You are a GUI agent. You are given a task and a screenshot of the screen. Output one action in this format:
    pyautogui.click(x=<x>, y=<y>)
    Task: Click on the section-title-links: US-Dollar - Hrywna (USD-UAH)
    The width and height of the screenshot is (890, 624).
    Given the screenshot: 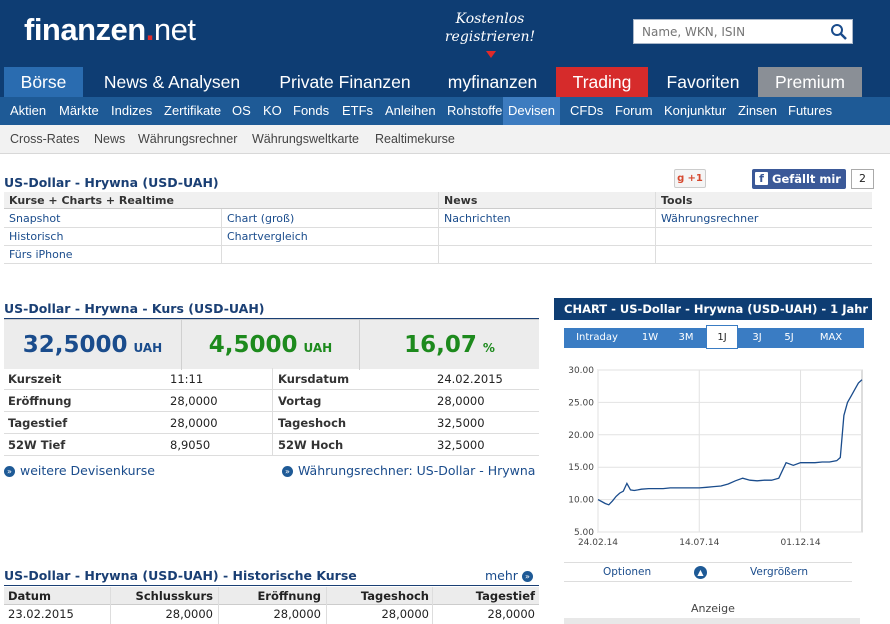 What is the action you would take?
    pyautogui.click(x=438, y=184)
    